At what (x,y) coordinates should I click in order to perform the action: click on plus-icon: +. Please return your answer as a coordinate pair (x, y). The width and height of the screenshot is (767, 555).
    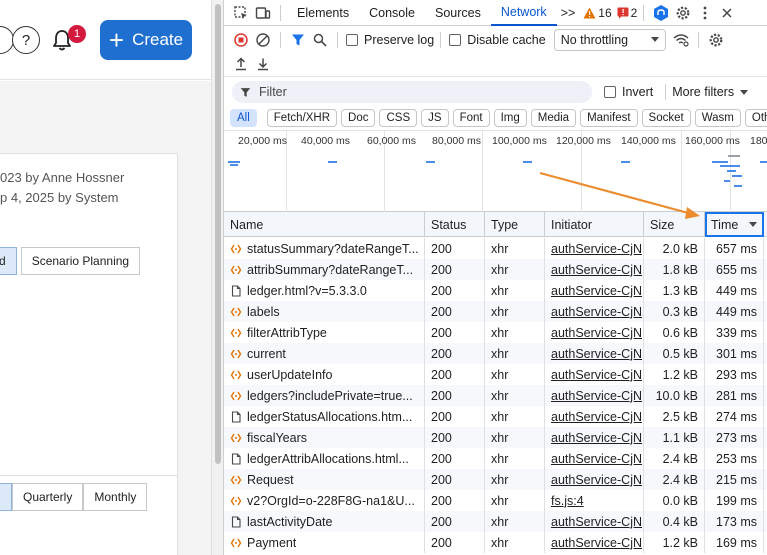
    Looking at the image, I should click on (116, 40).